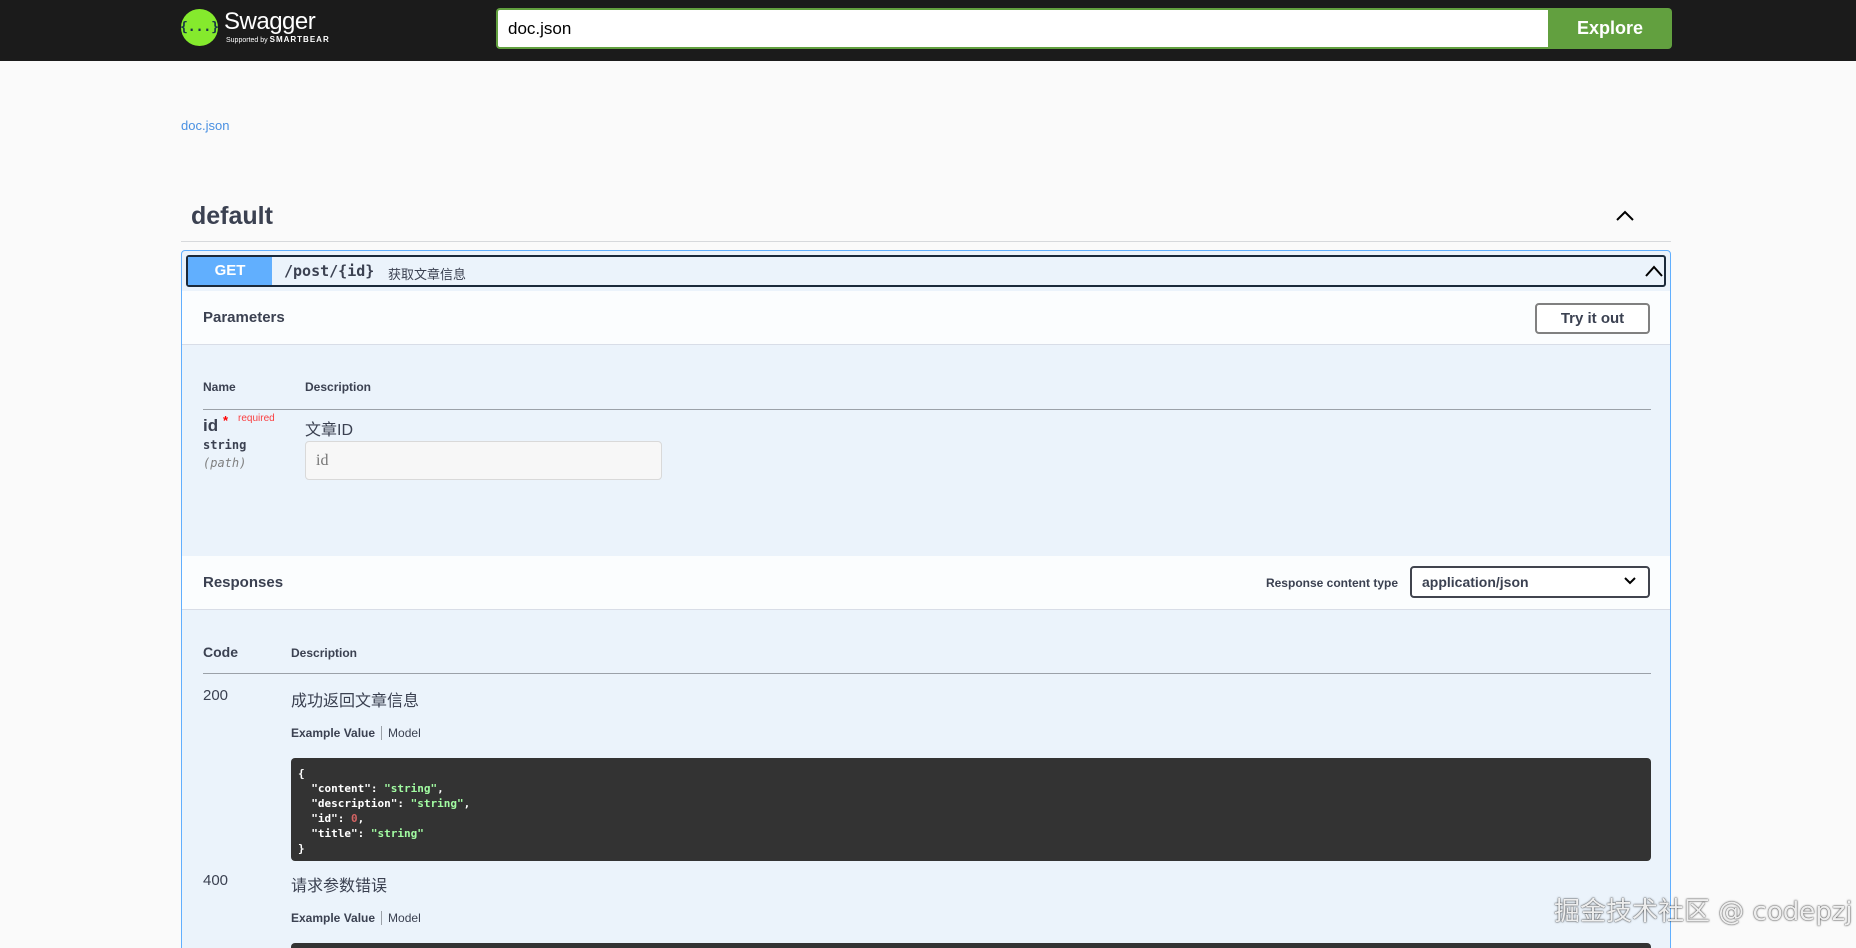  Describe the element at coordinates (926, 219) in the screenshot. I see `tag-section-header: default` at that location.